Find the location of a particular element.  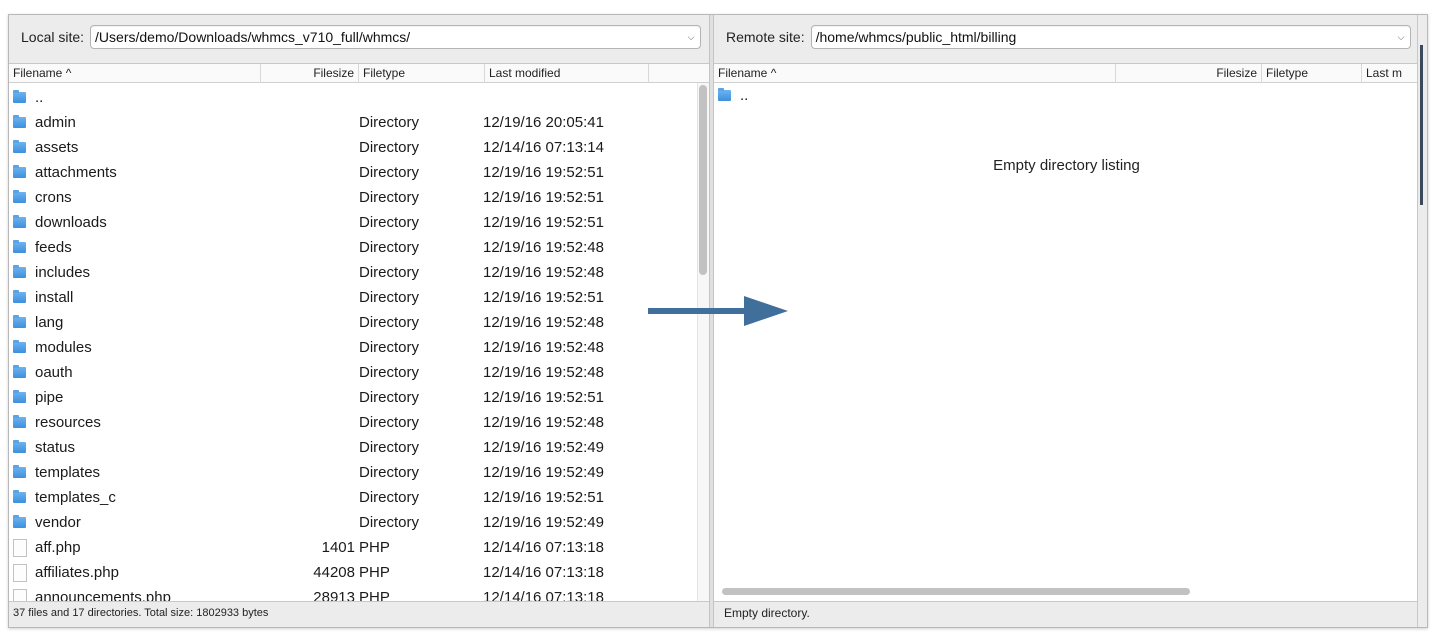

file-name-cell: oauth is located at coordinates (43, 372).